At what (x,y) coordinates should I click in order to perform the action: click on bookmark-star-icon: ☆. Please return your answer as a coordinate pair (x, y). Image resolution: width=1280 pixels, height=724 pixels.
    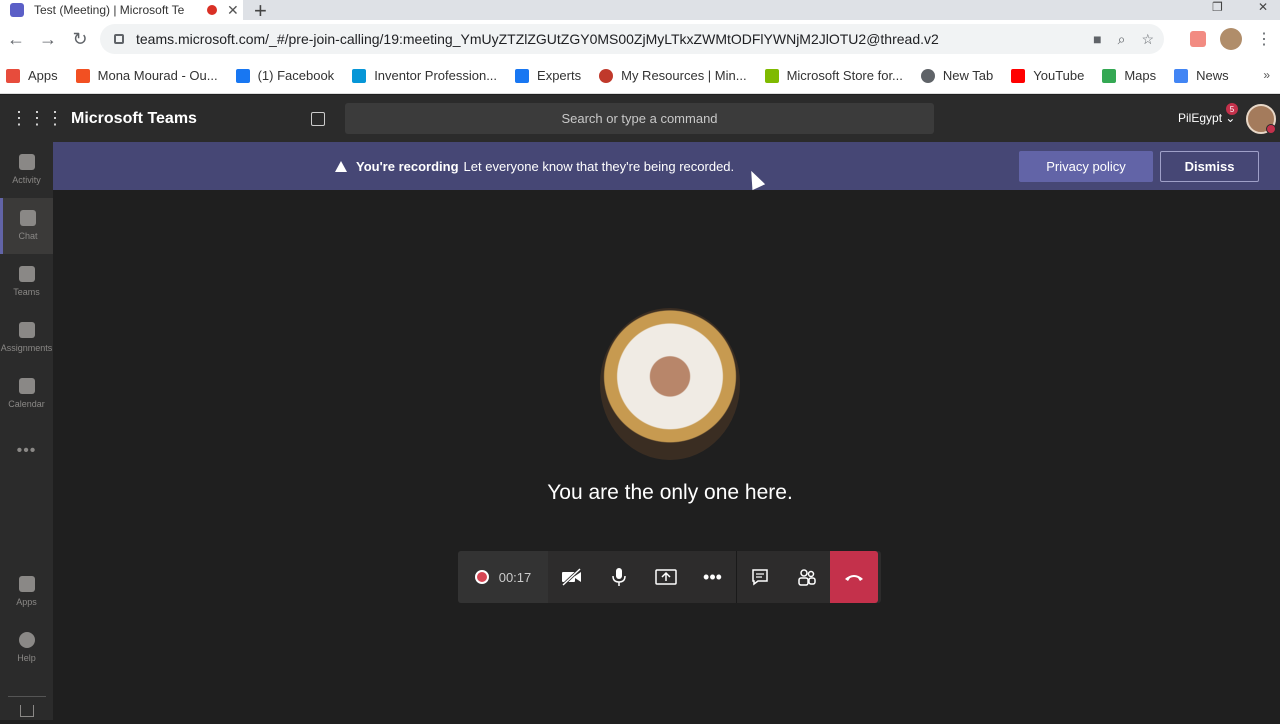
    Looking at the image, I should click on (1147, 39).